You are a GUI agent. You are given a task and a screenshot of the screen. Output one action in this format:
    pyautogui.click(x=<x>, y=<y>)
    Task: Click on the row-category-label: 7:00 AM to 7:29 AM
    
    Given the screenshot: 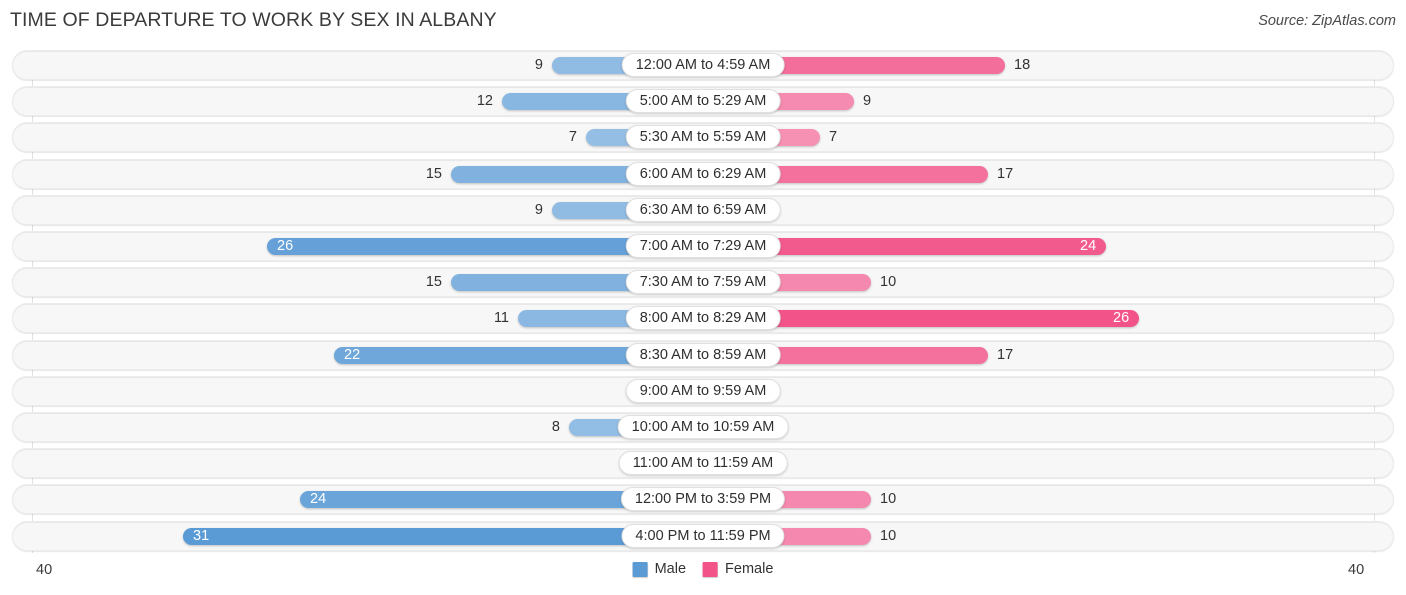 What is the action you would take?
    pyautogui.click(x=703, y=246)
    